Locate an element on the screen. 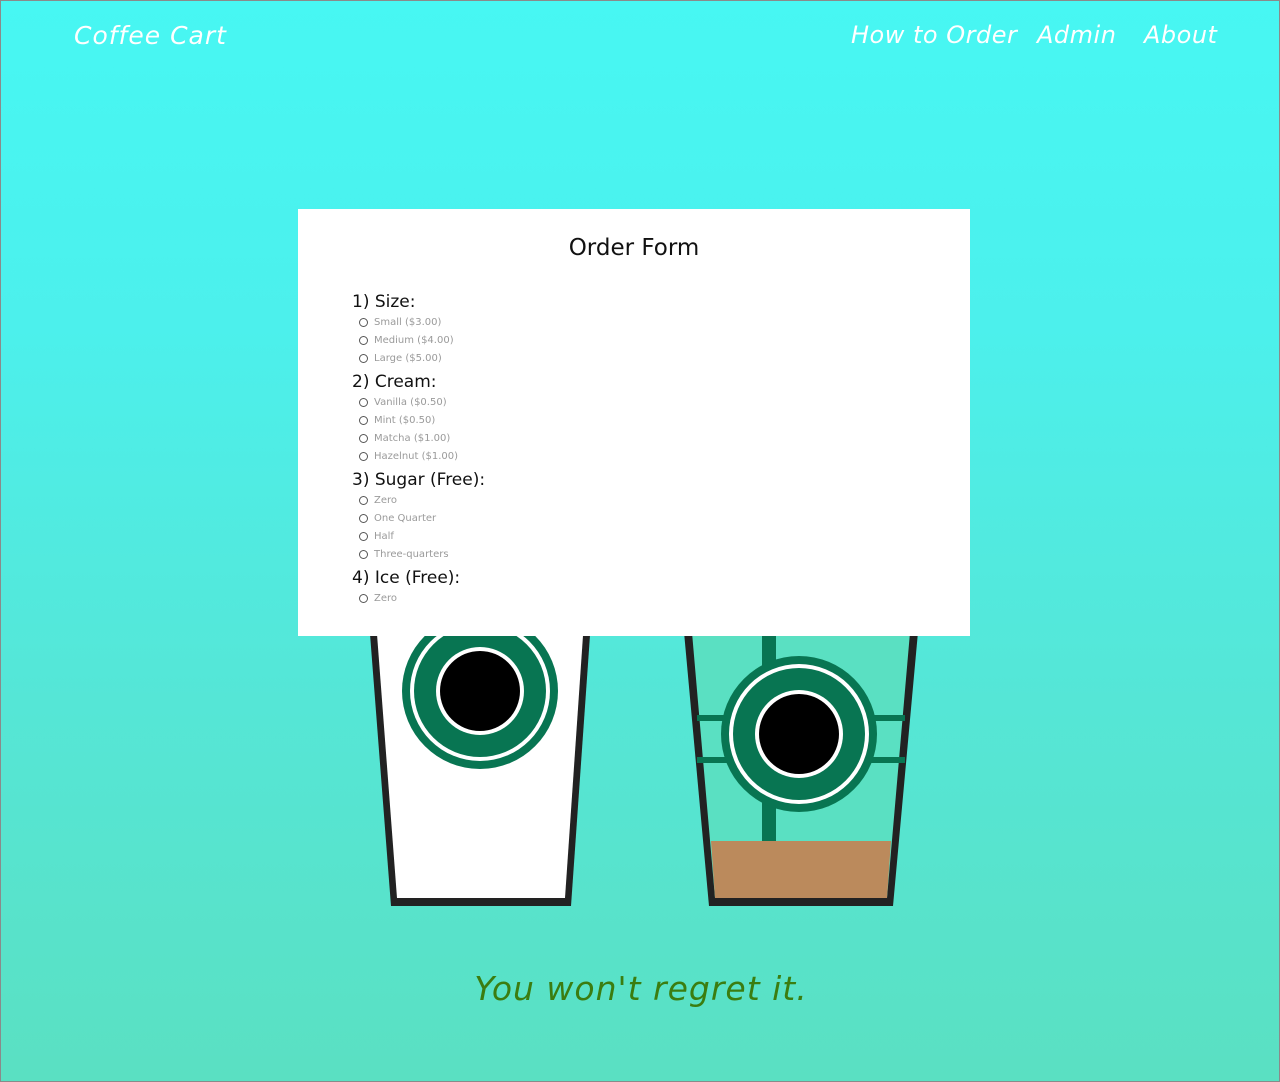 The image size is (1280, 1082). ice-option-zero: Zero is located at coordinates (418, 598).